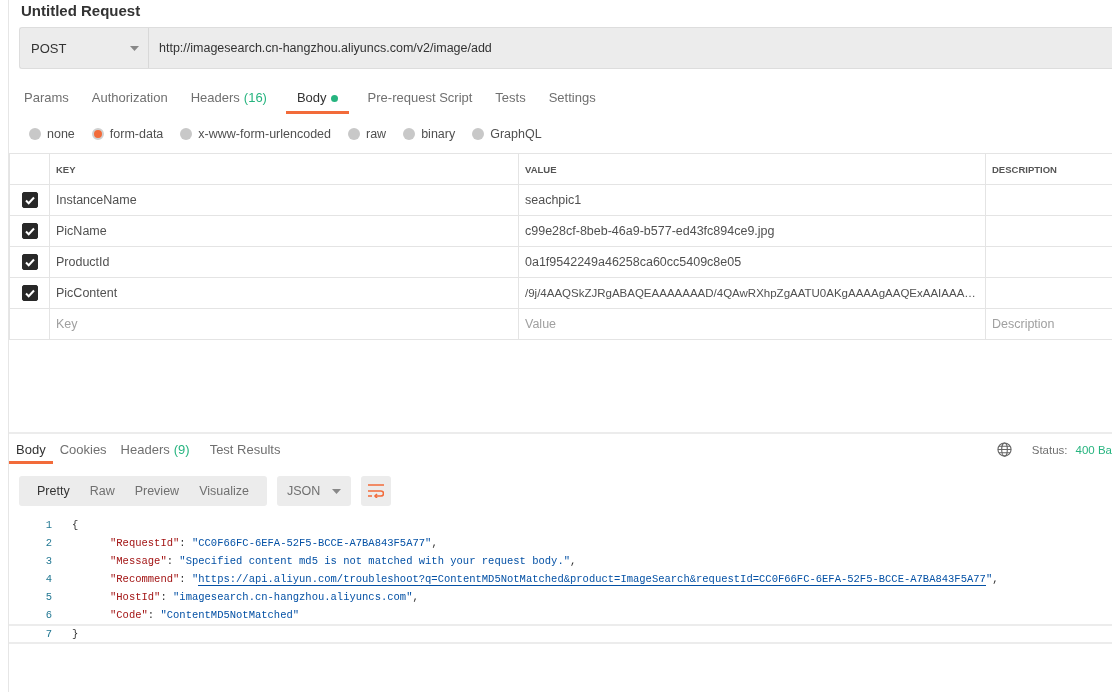  Describe the element at coordinates (284, 231) in the screenshot. I see `table-cell: PicName` at that location.